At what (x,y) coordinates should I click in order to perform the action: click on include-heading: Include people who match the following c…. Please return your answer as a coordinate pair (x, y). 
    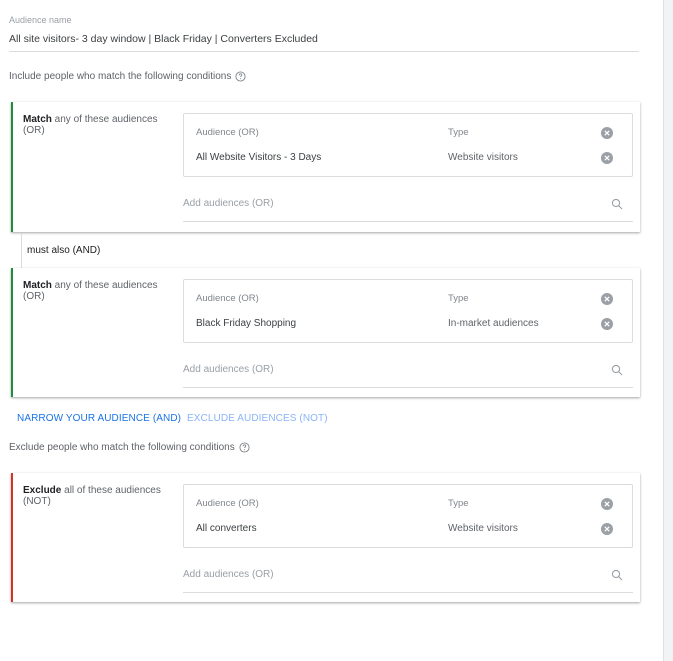
    Looking at the image, I should click on (127, 76).